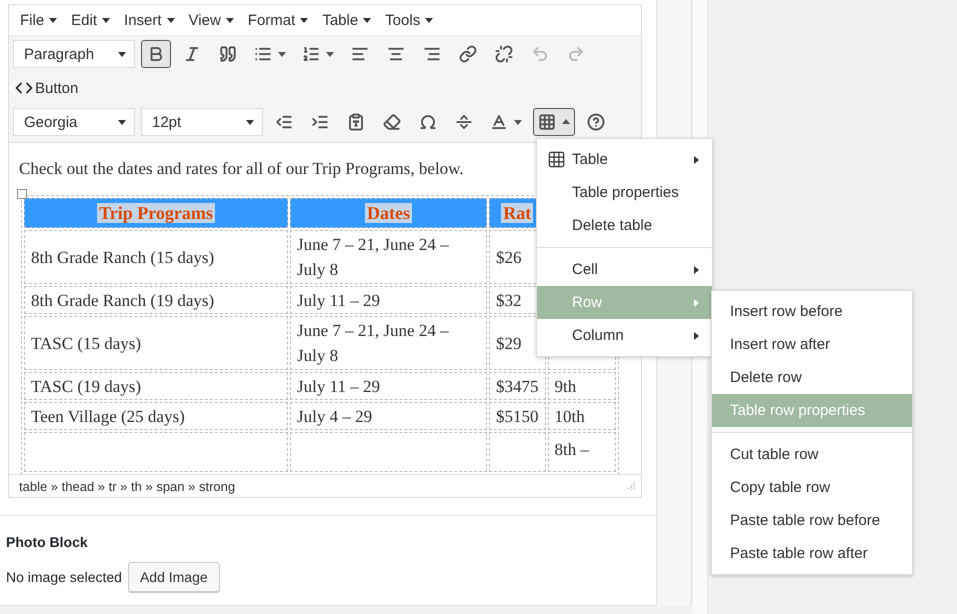 This screenshot has height=614, width=957. What do you see at coordinates (356, 122) in the screenshot?
I see `clipboard-icon` at bounding box center [356, 122].